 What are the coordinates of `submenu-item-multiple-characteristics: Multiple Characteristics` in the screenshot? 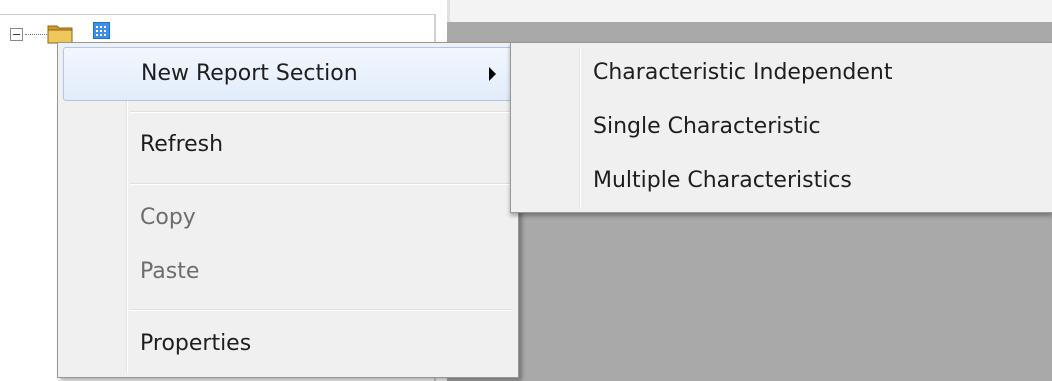 It's located at (783, 182).